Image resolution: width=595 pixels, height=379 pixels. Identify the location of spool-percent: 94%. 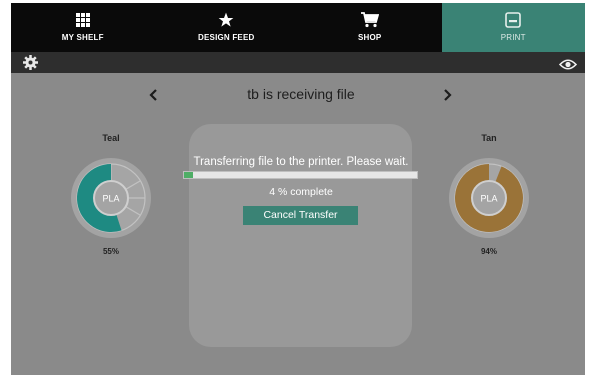
(488, 251).